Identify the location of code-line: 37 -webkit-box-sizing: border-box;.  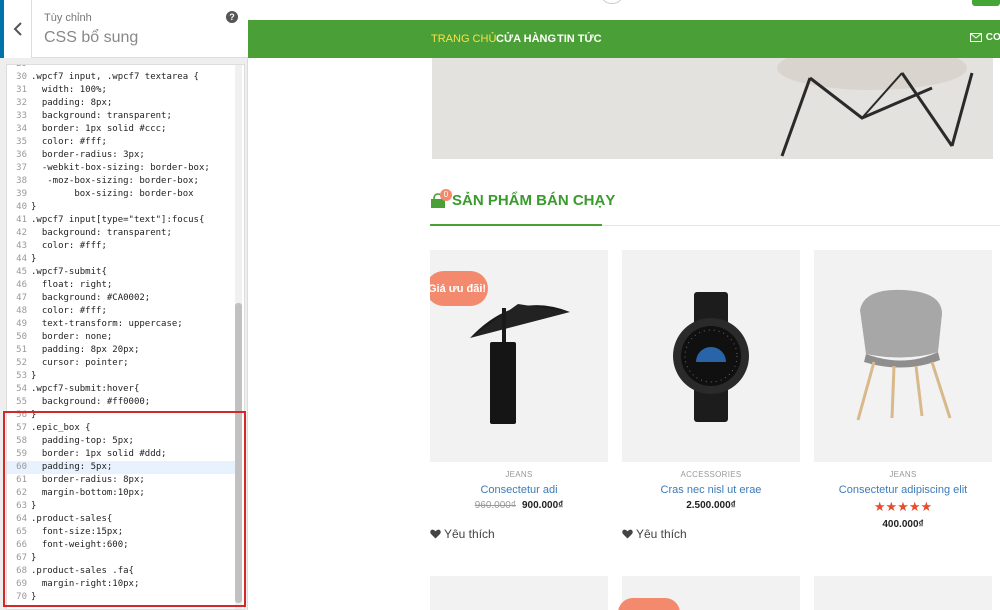
(122, 168).